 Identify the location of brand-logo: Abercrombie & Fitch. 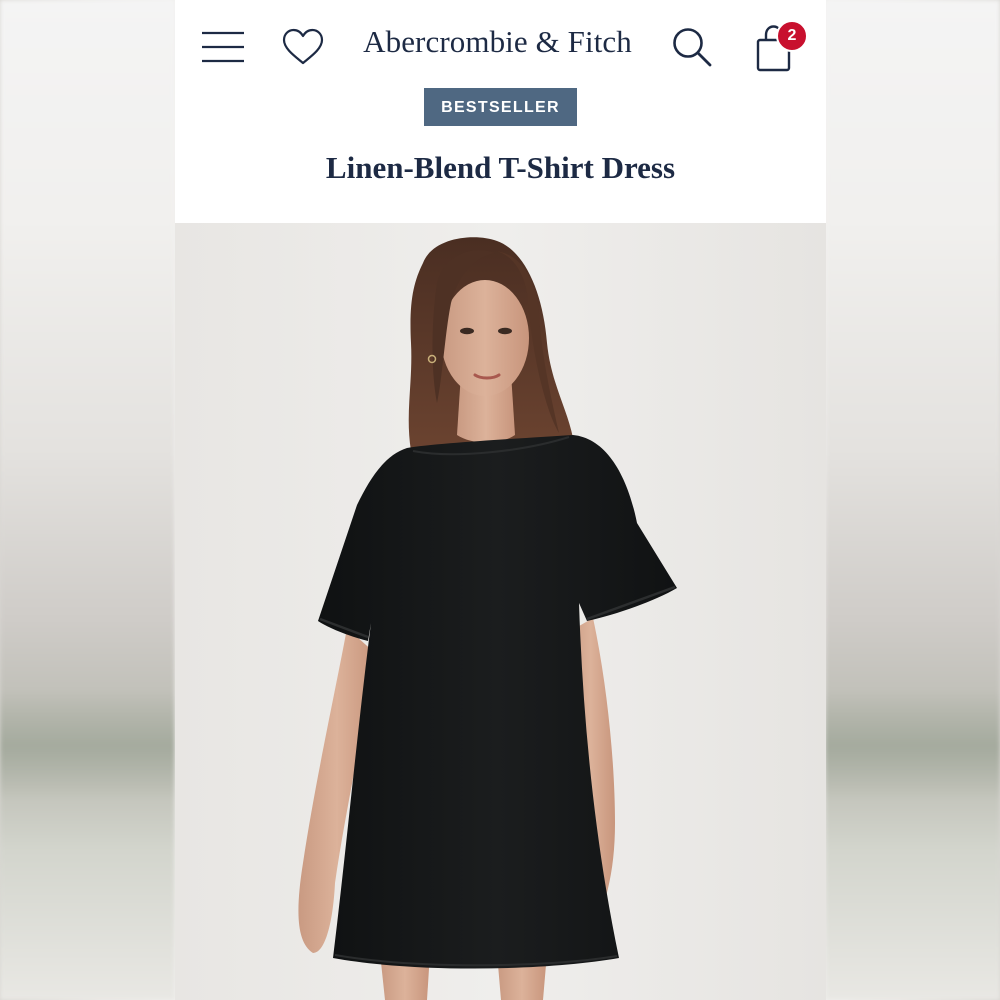
(497, 42).